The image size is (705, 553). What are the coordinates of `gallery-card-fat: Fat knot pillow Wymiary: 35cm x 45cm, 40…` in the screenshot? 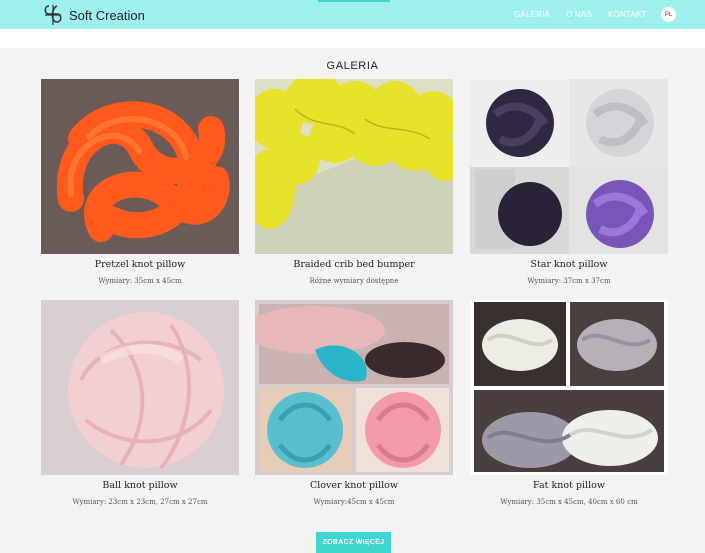 It's located at (569, 403).